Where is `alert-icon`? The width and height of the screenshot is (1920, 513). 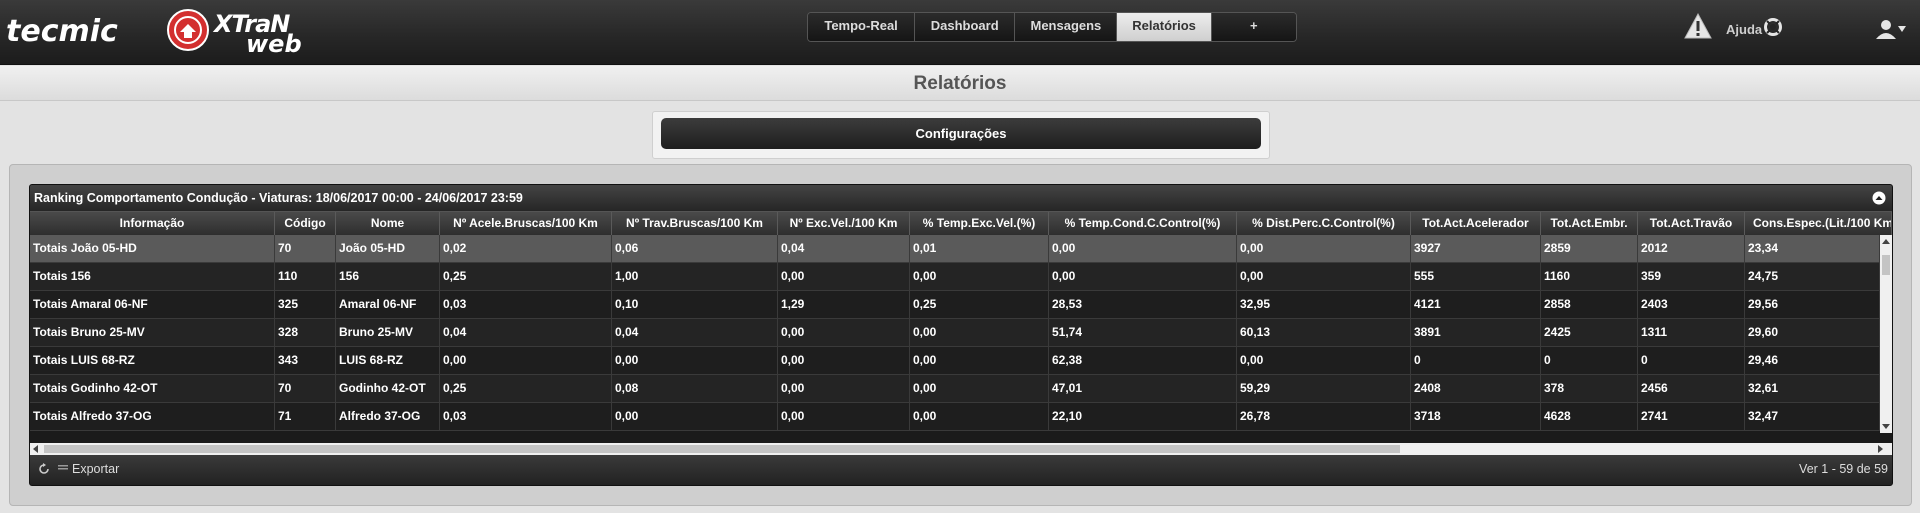 alert-icon is located at coordinates (1698, 26).